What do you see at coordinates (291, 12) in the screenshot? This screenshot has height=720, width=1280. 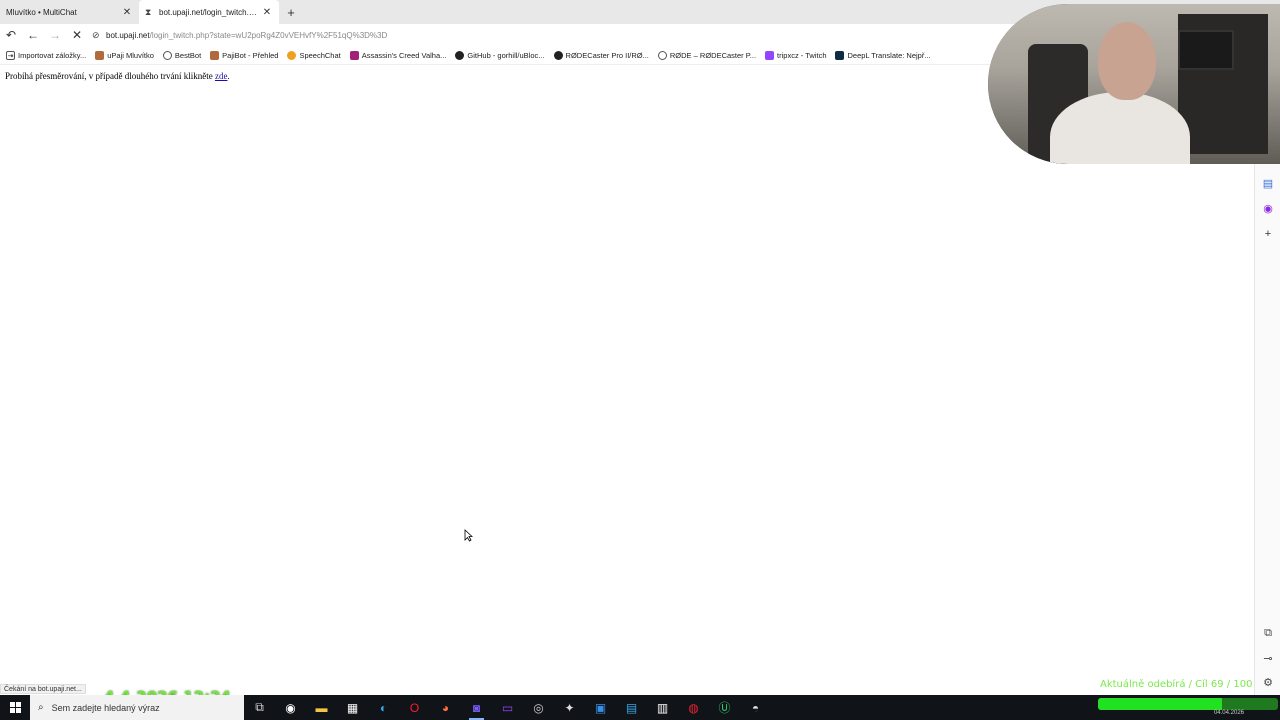 I see `new-tab-button: +` at bounding box center [291, 12].